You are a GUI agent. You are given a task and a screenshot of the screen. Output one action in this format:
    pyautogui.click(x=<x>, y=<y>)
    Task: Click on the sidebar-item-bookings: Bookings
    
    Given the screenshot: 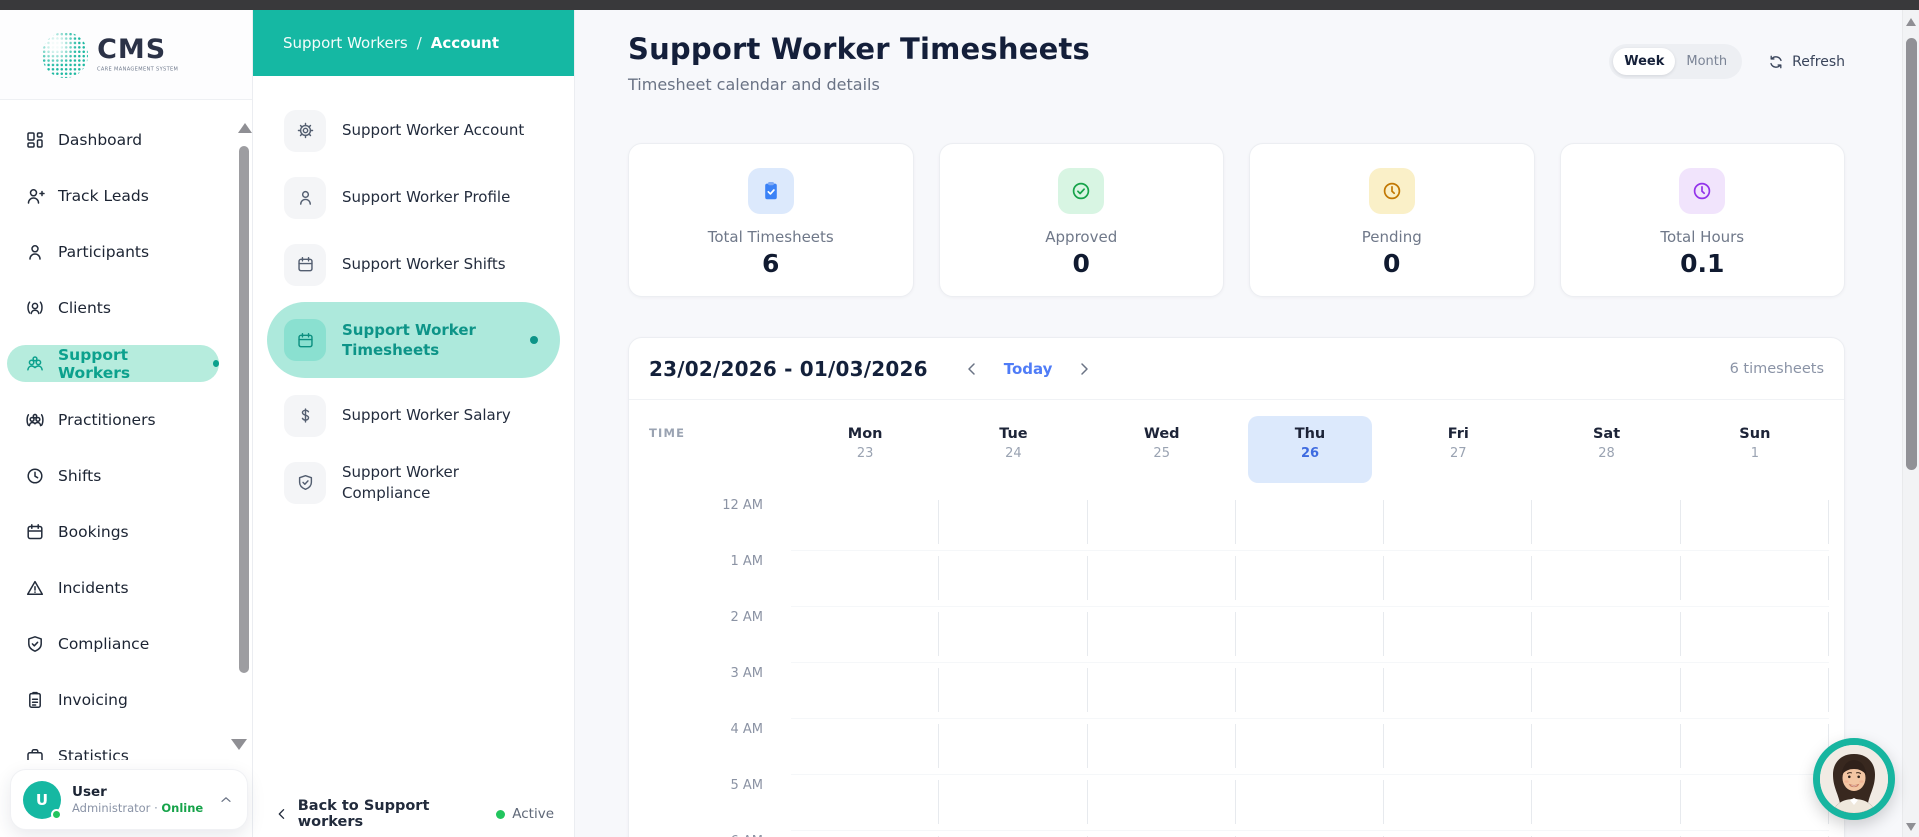 What is the action you would take?
    pyautogui.click(x=126, y=532)
    